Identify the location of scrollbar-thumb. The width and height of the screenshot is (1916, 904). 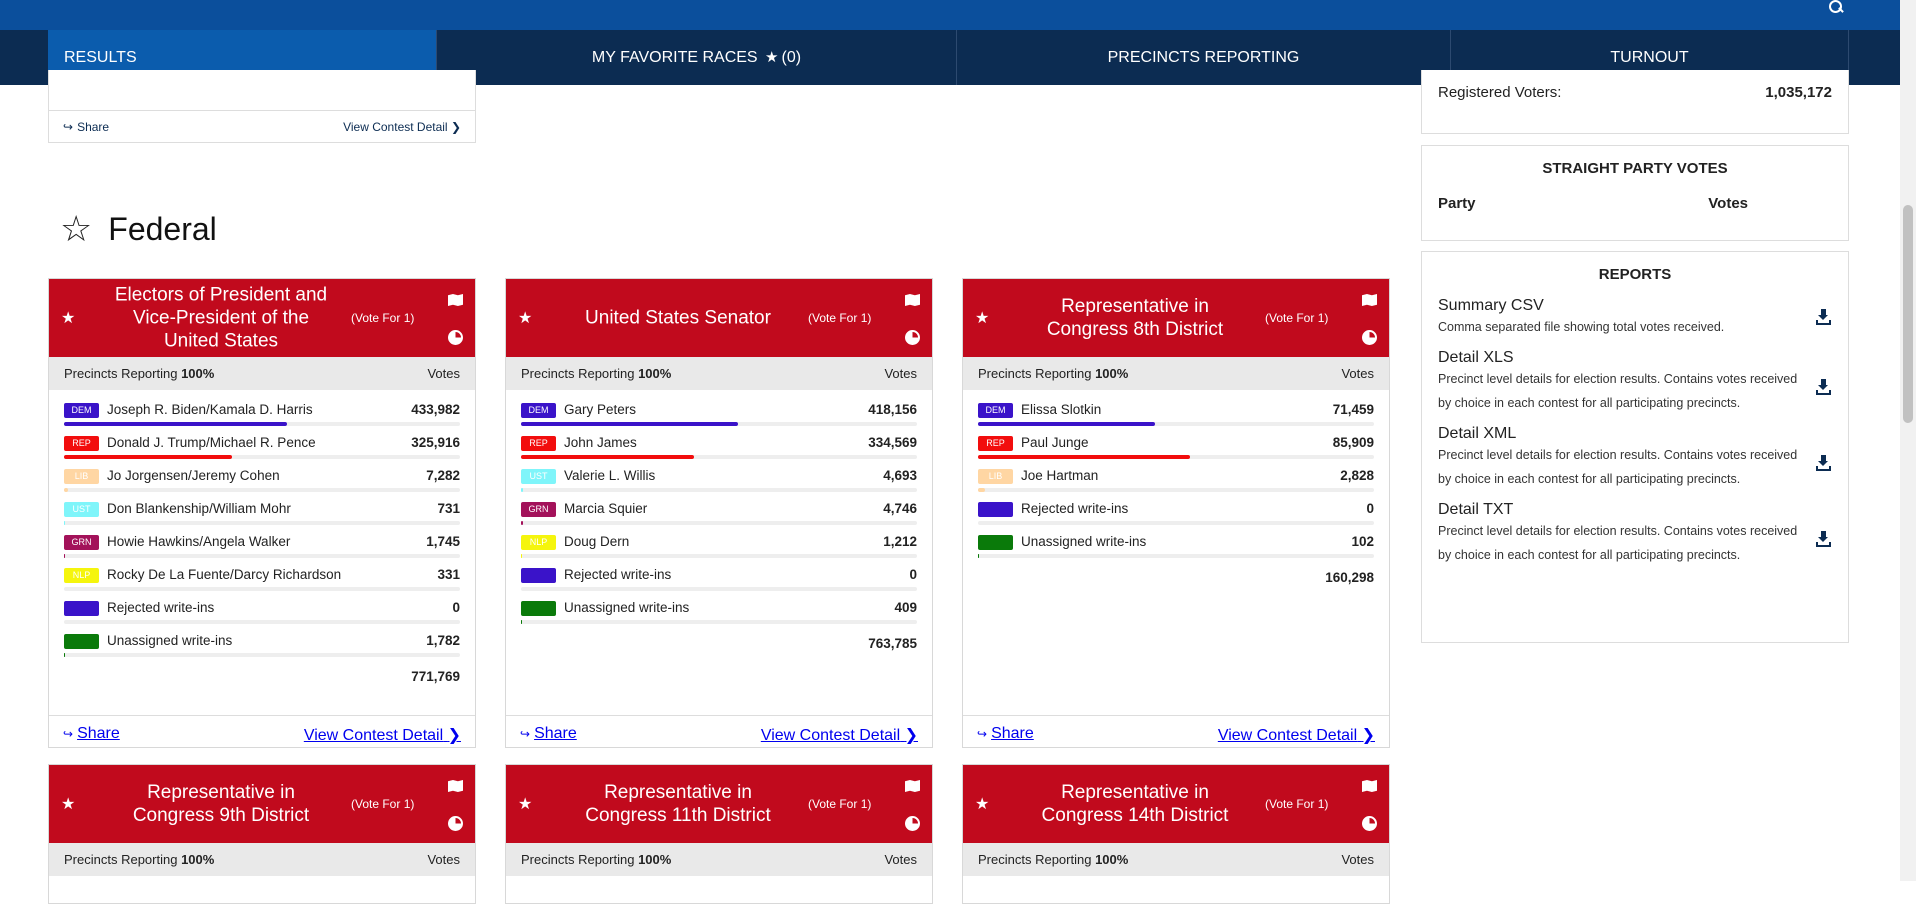
(1908, 314).